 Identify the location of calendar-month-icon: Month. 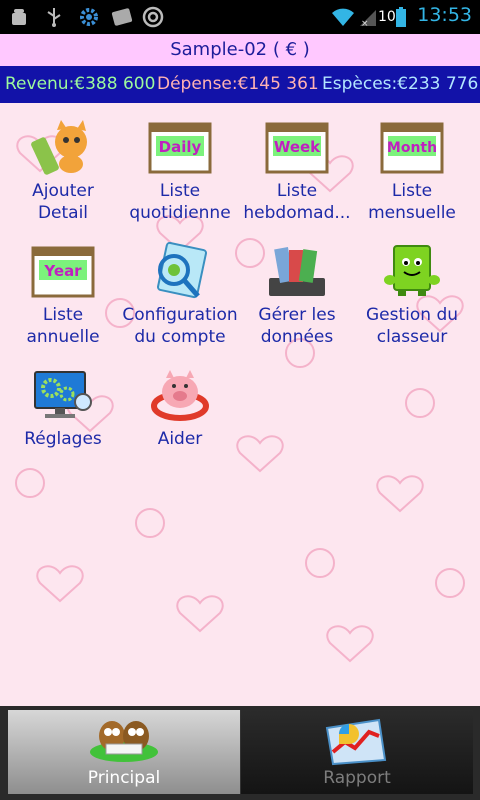
(412, 148).